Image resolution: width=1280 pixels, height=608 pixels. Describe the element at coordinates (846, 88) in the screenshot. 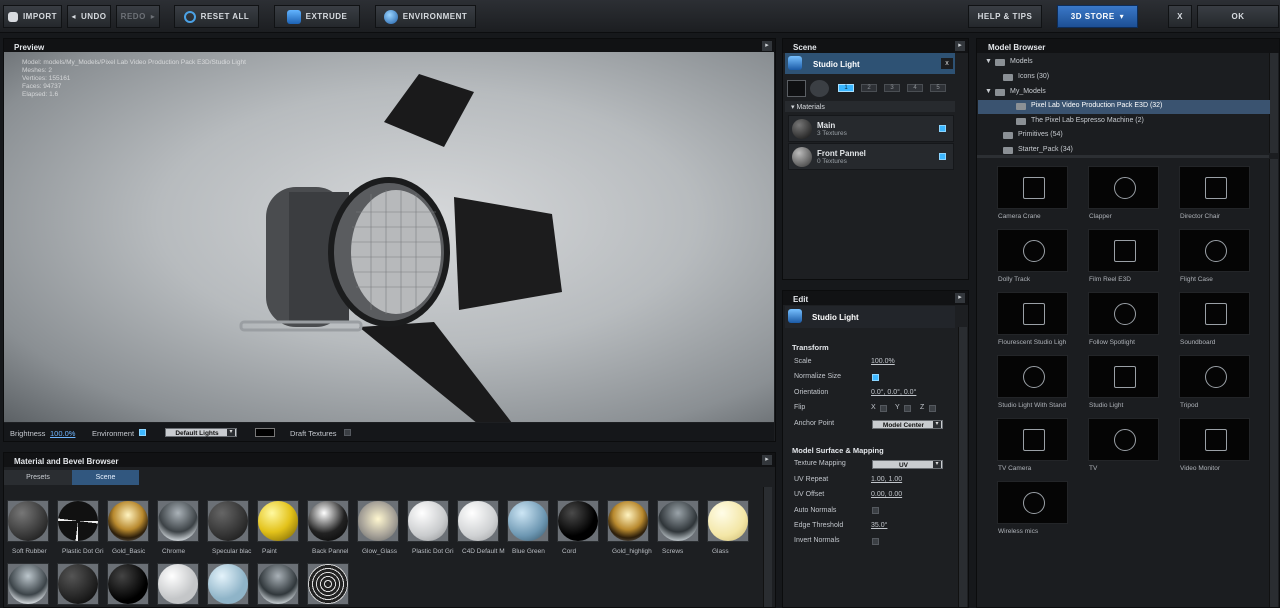

I see `scene-layer-tab: 1` at that location.